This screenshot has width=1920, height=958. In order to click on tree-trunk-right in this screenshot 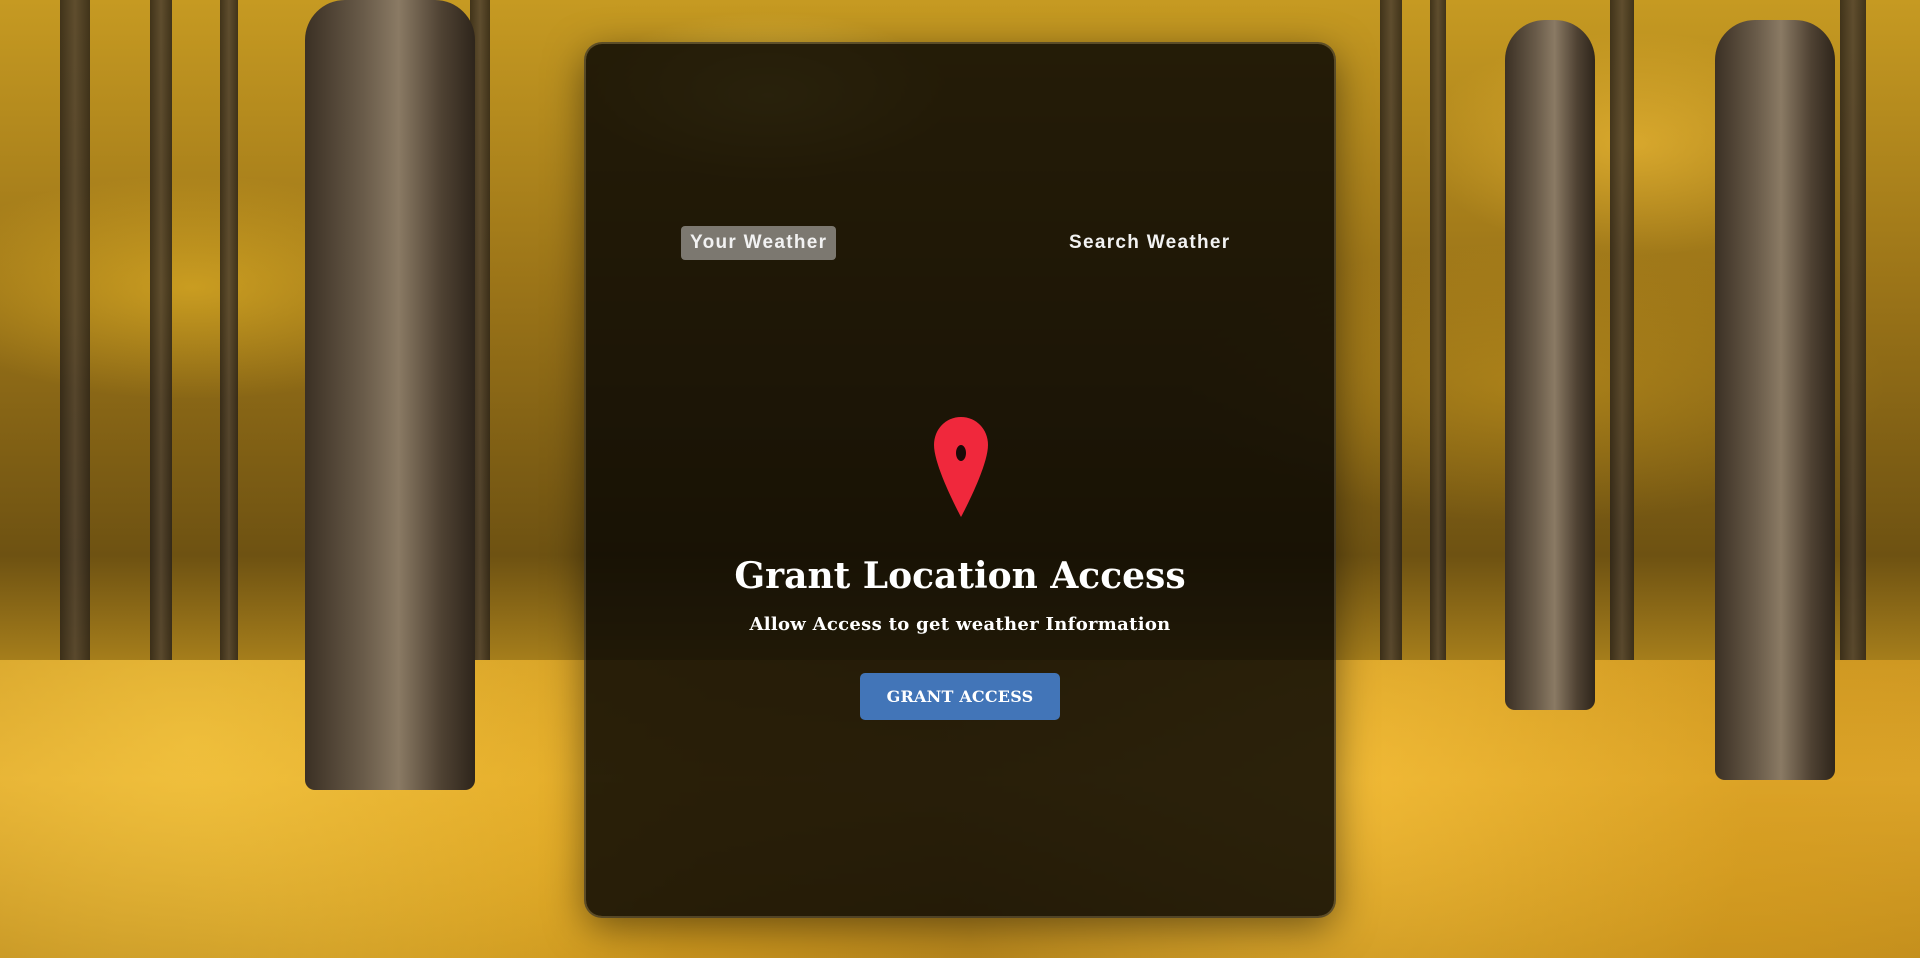, I will do `click(1550, 365)`.